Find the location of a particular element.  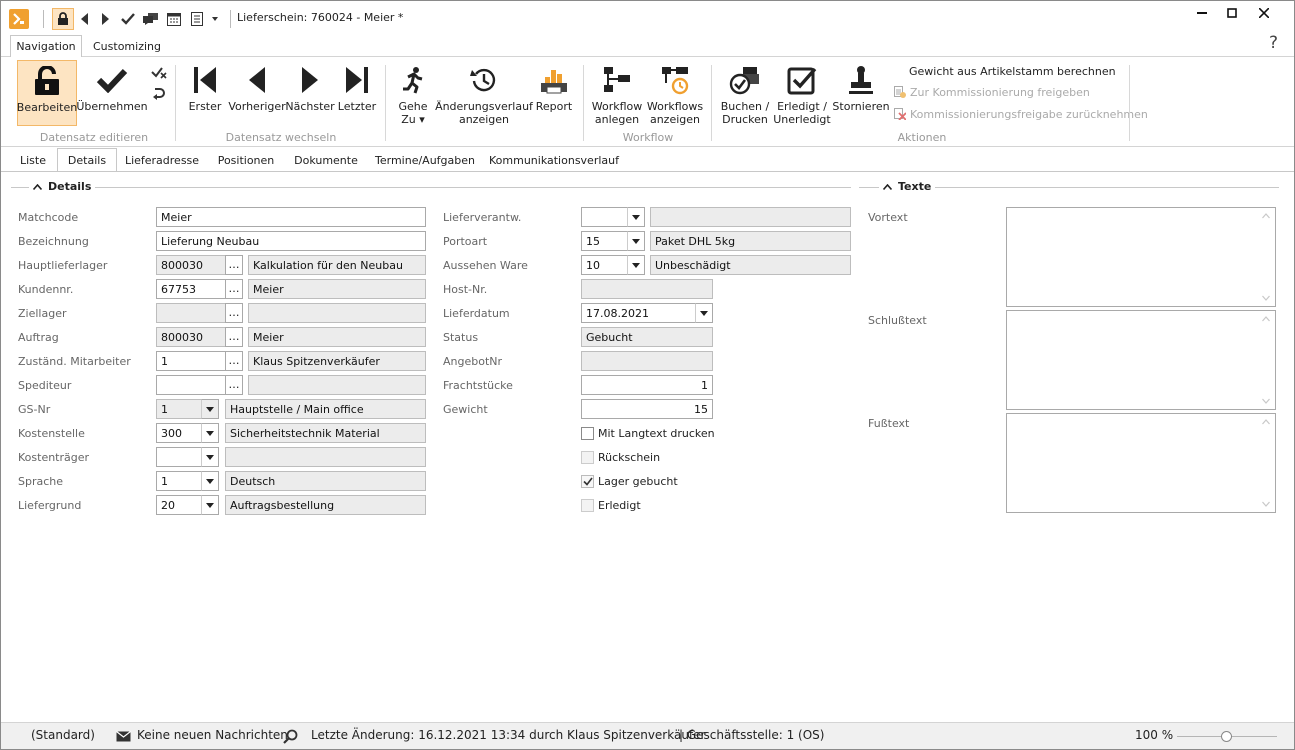

texte-section-header: Texte is located at coordinates (907, 186).